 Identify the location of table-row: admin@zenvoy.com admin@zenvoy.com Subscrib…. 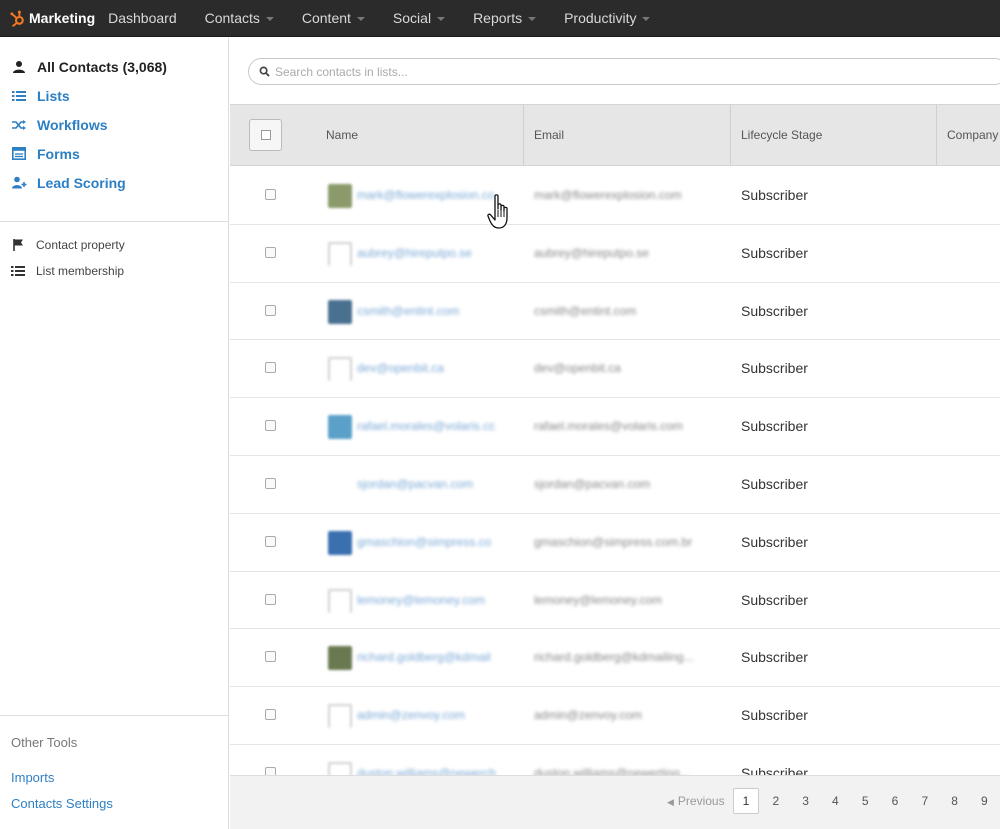
(615, 716).